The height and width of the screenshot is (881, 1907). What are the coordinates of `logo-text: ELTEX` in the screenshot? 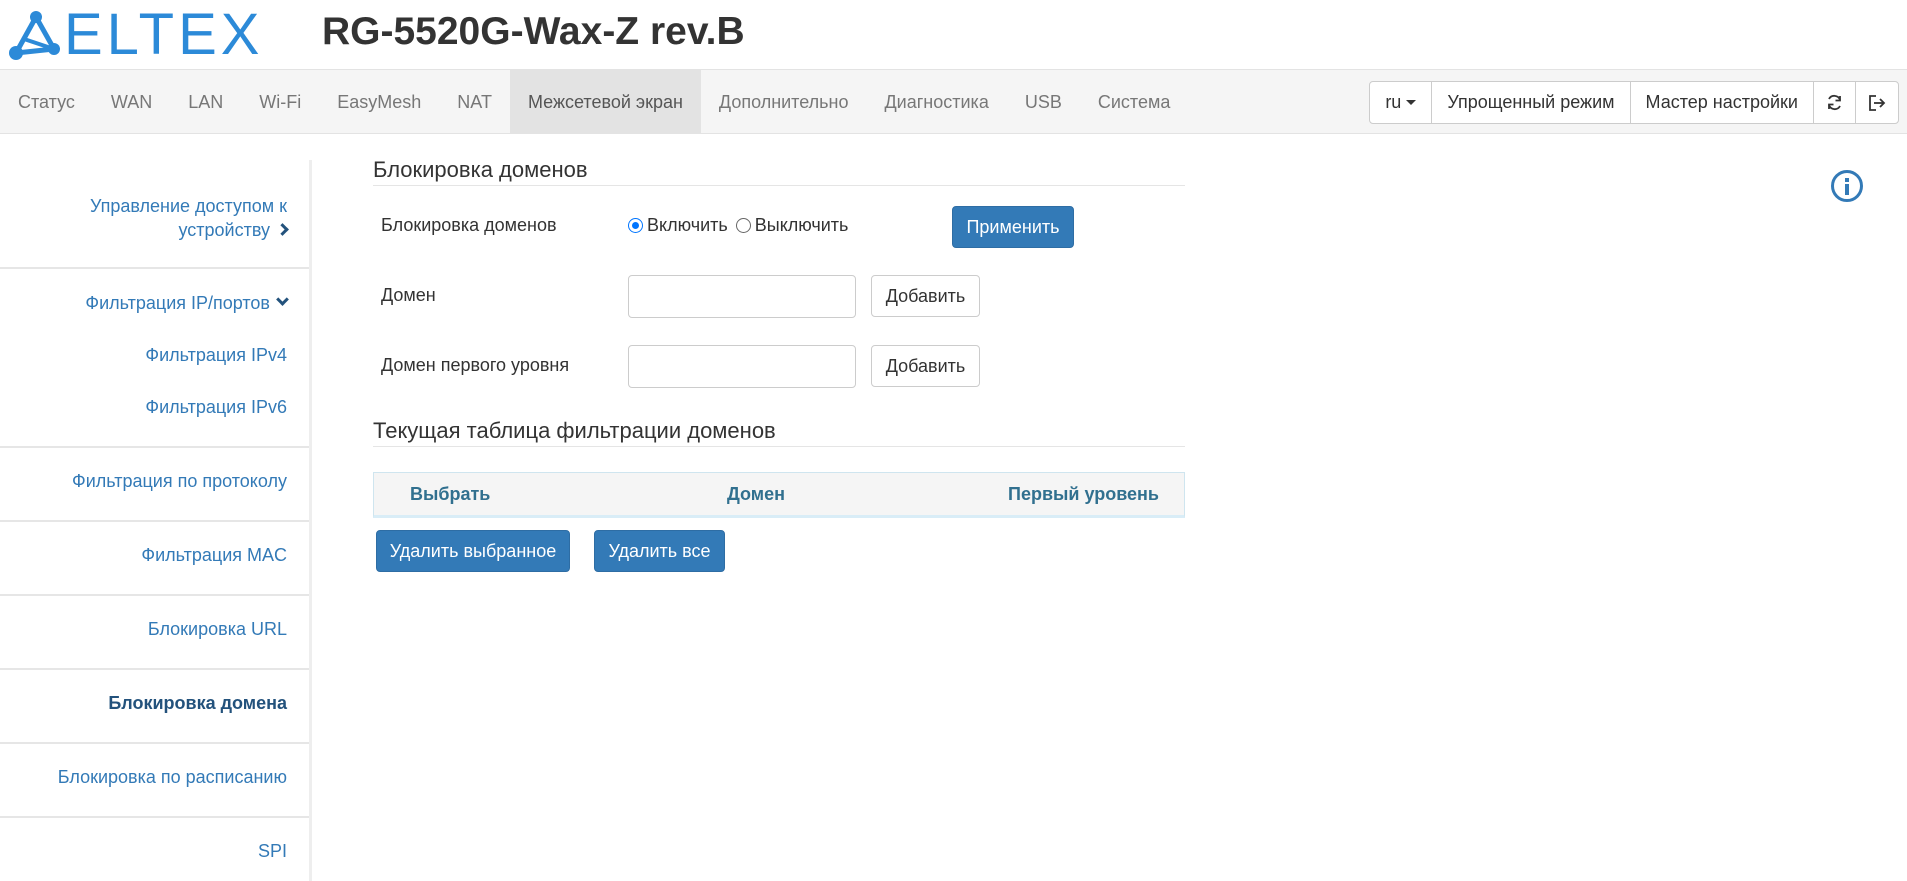 It's located at (164, 34).